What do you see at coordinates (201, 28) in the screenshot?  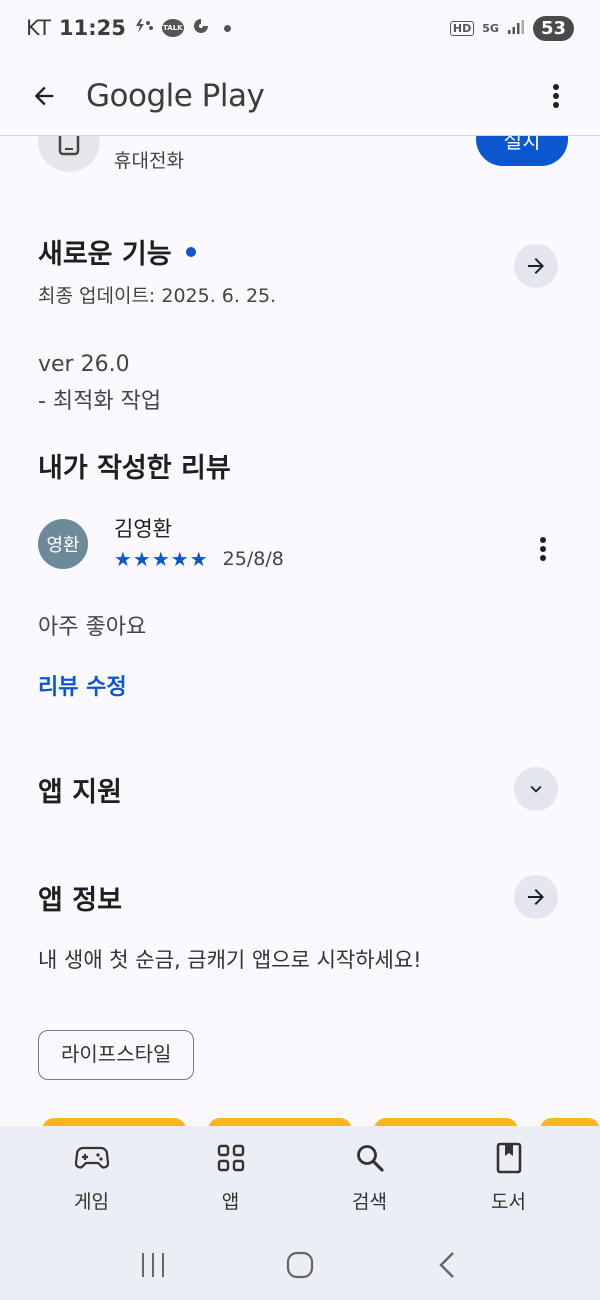 I see `app-notification-icon` at bounding box center [201, 28].